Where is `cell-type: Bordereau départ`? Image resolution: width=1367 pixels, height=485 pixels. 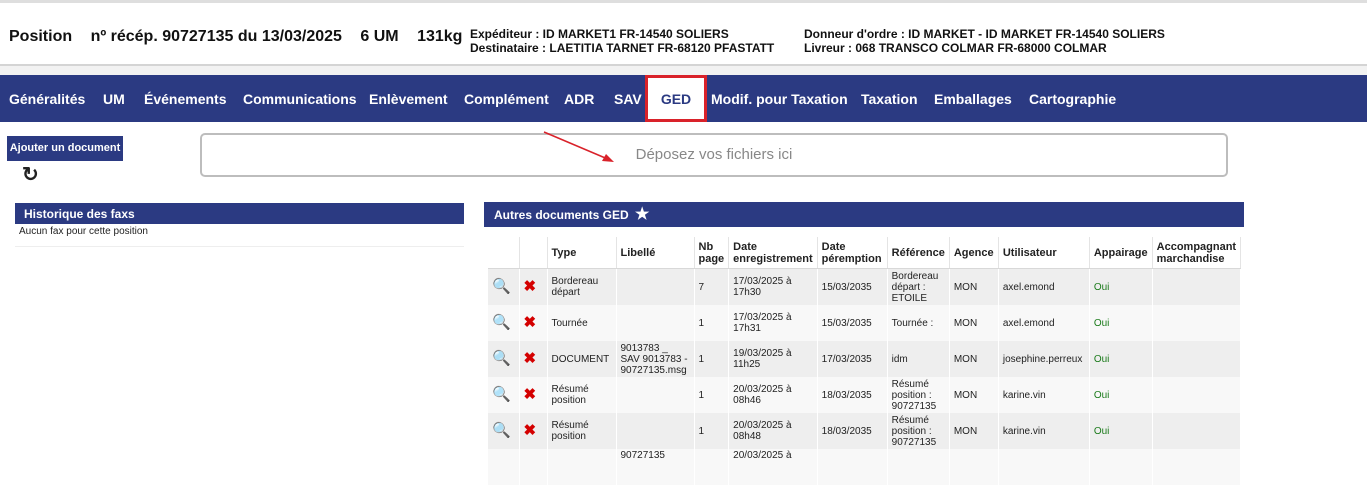 cell-type: Bordereau départ is located at coordinates (582, 286).